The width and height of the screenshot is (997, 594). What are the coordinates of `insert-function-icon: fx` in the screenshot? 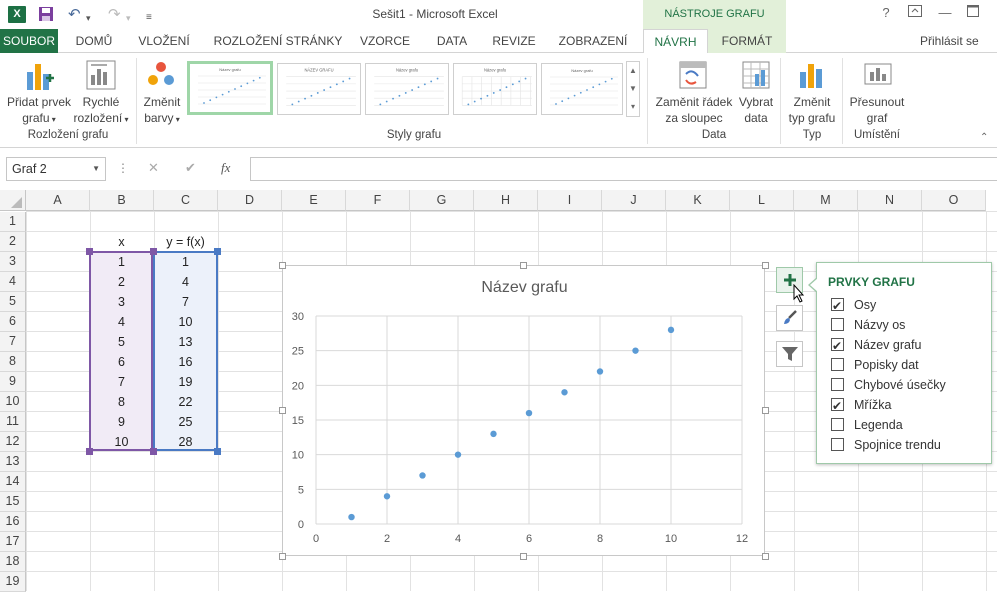 It's located at (225, 168).